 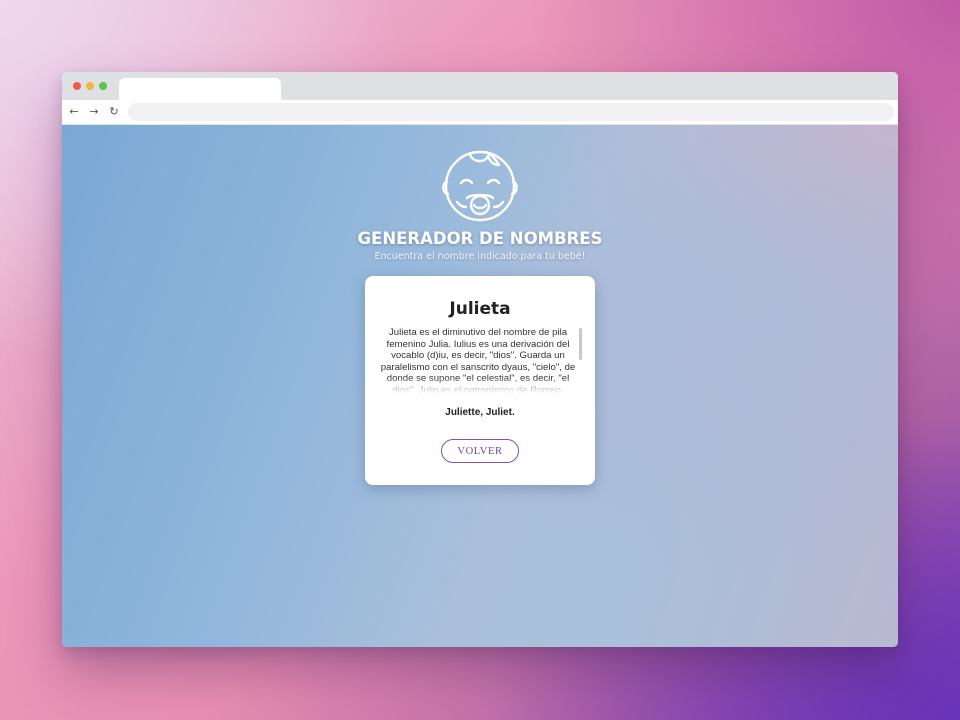 What do you see at coordinates (511, 112) in the screenshot?
I see `address-bar` at bounding box center [511, 112].